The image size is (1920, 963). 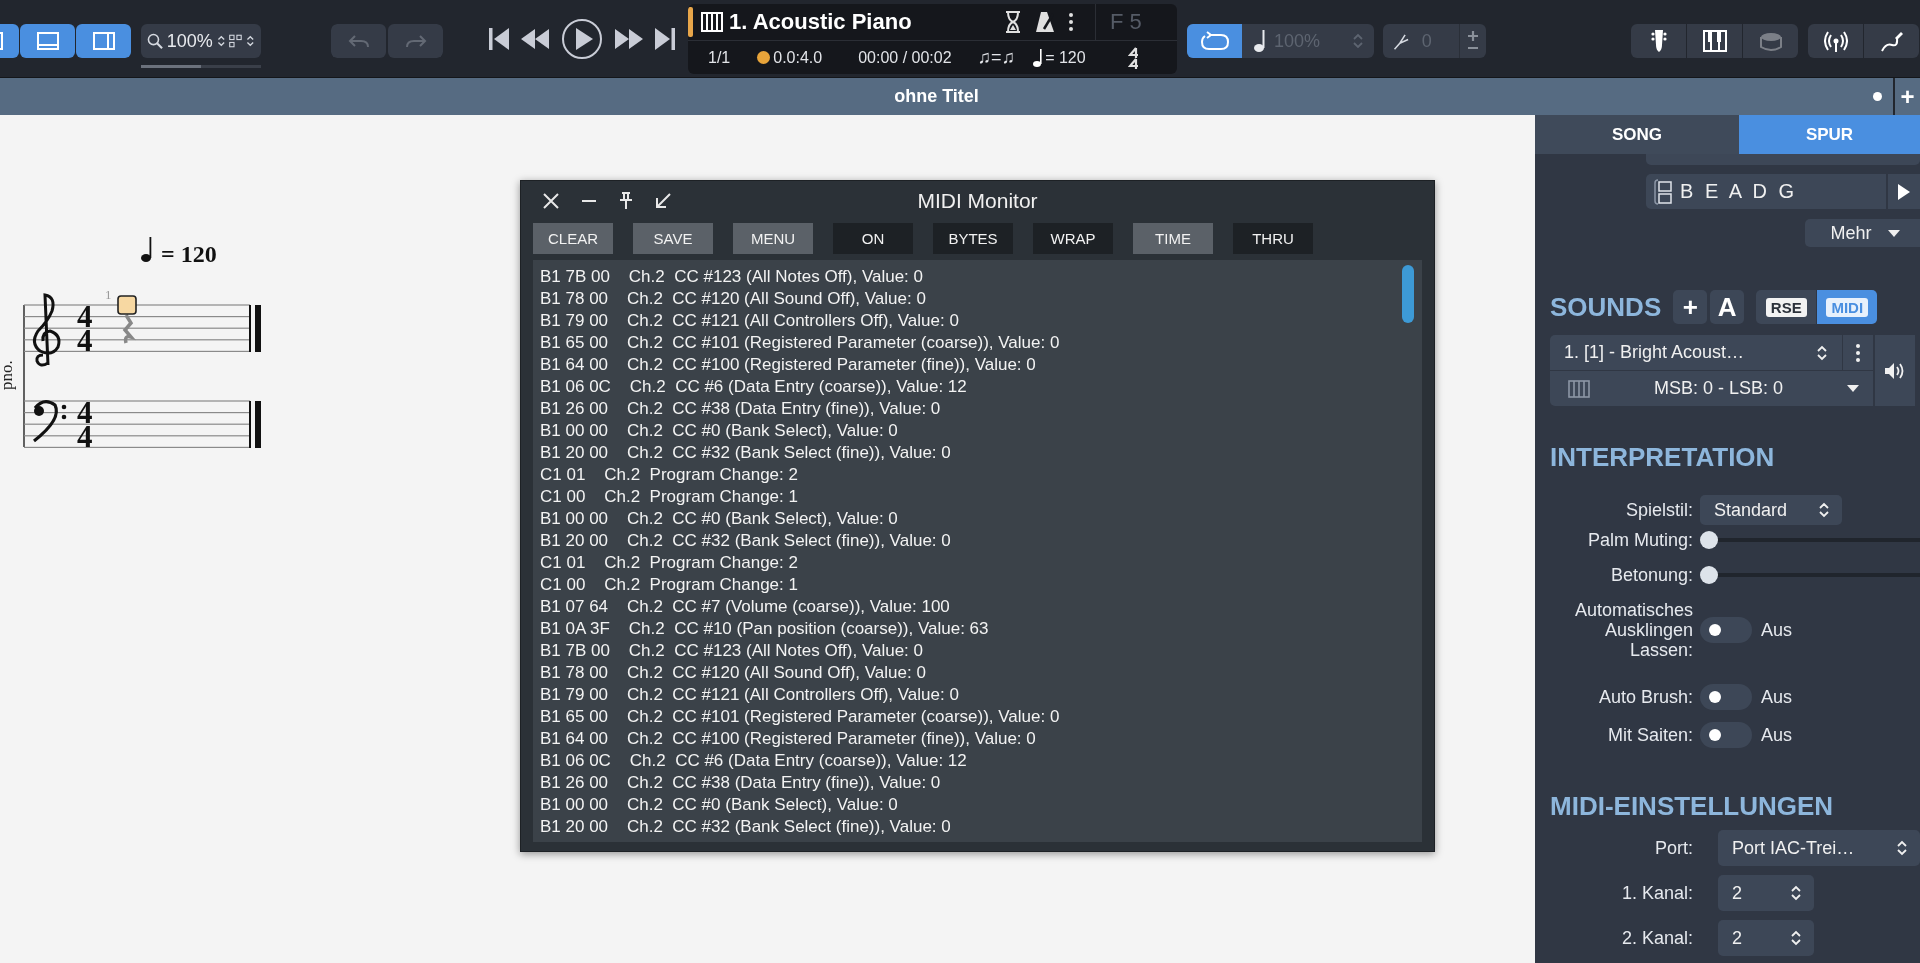 I want to click on rewind-icon, so click(x=535, y=39).